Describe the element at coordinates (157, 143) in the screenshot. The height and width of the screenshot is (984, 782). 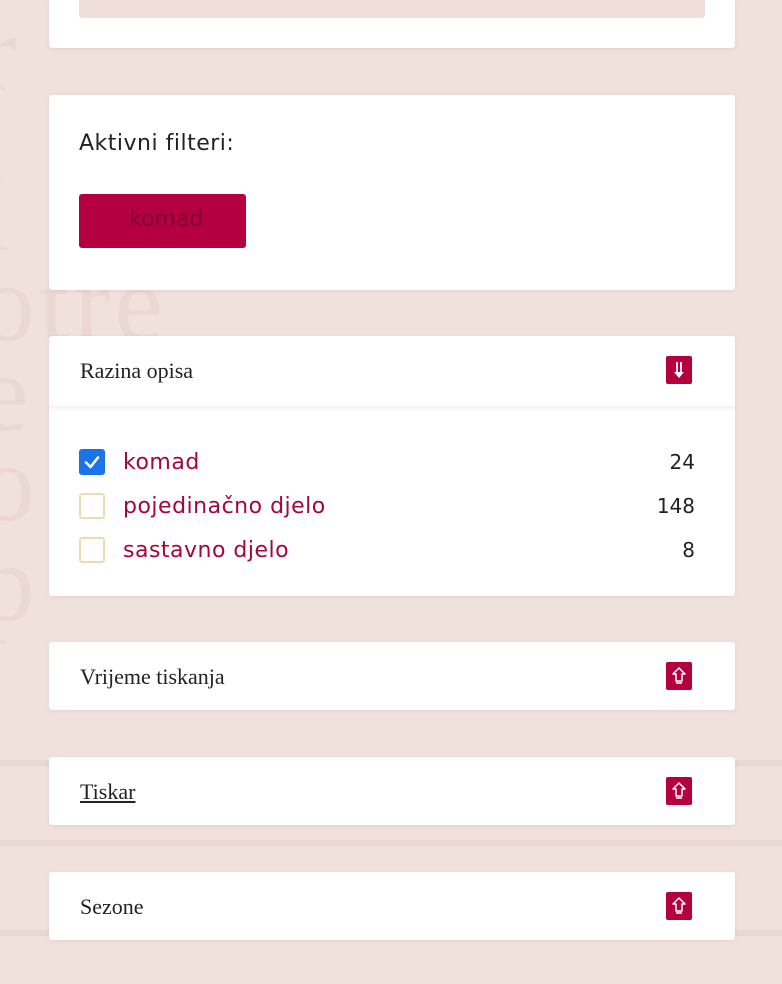
I see `active-filters-title: Aktivni filteri:` at that location.